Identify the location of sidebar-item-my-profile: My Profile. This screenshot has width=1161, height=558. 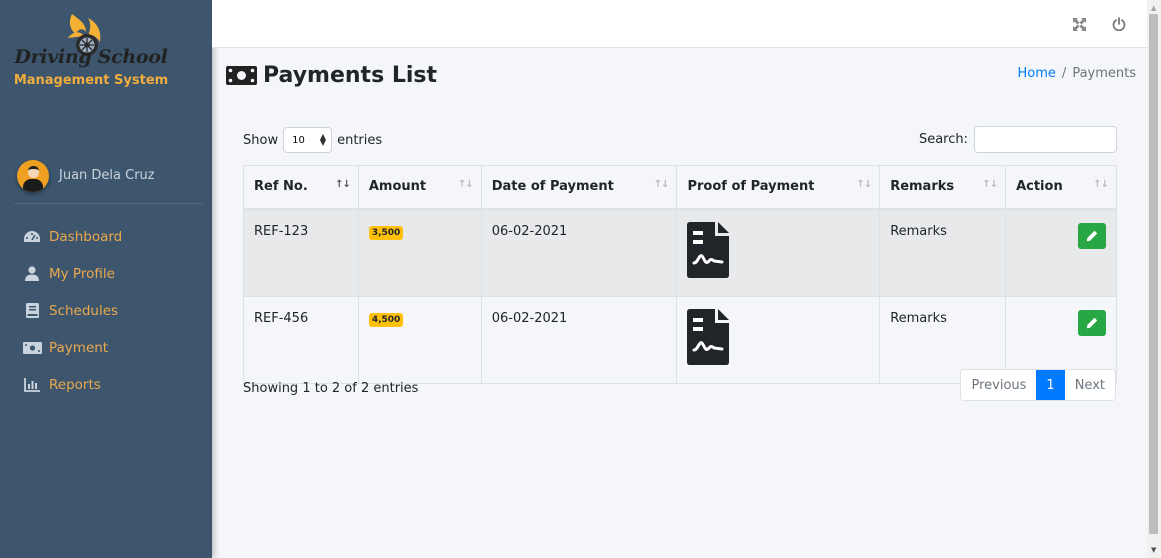
(106, 273).